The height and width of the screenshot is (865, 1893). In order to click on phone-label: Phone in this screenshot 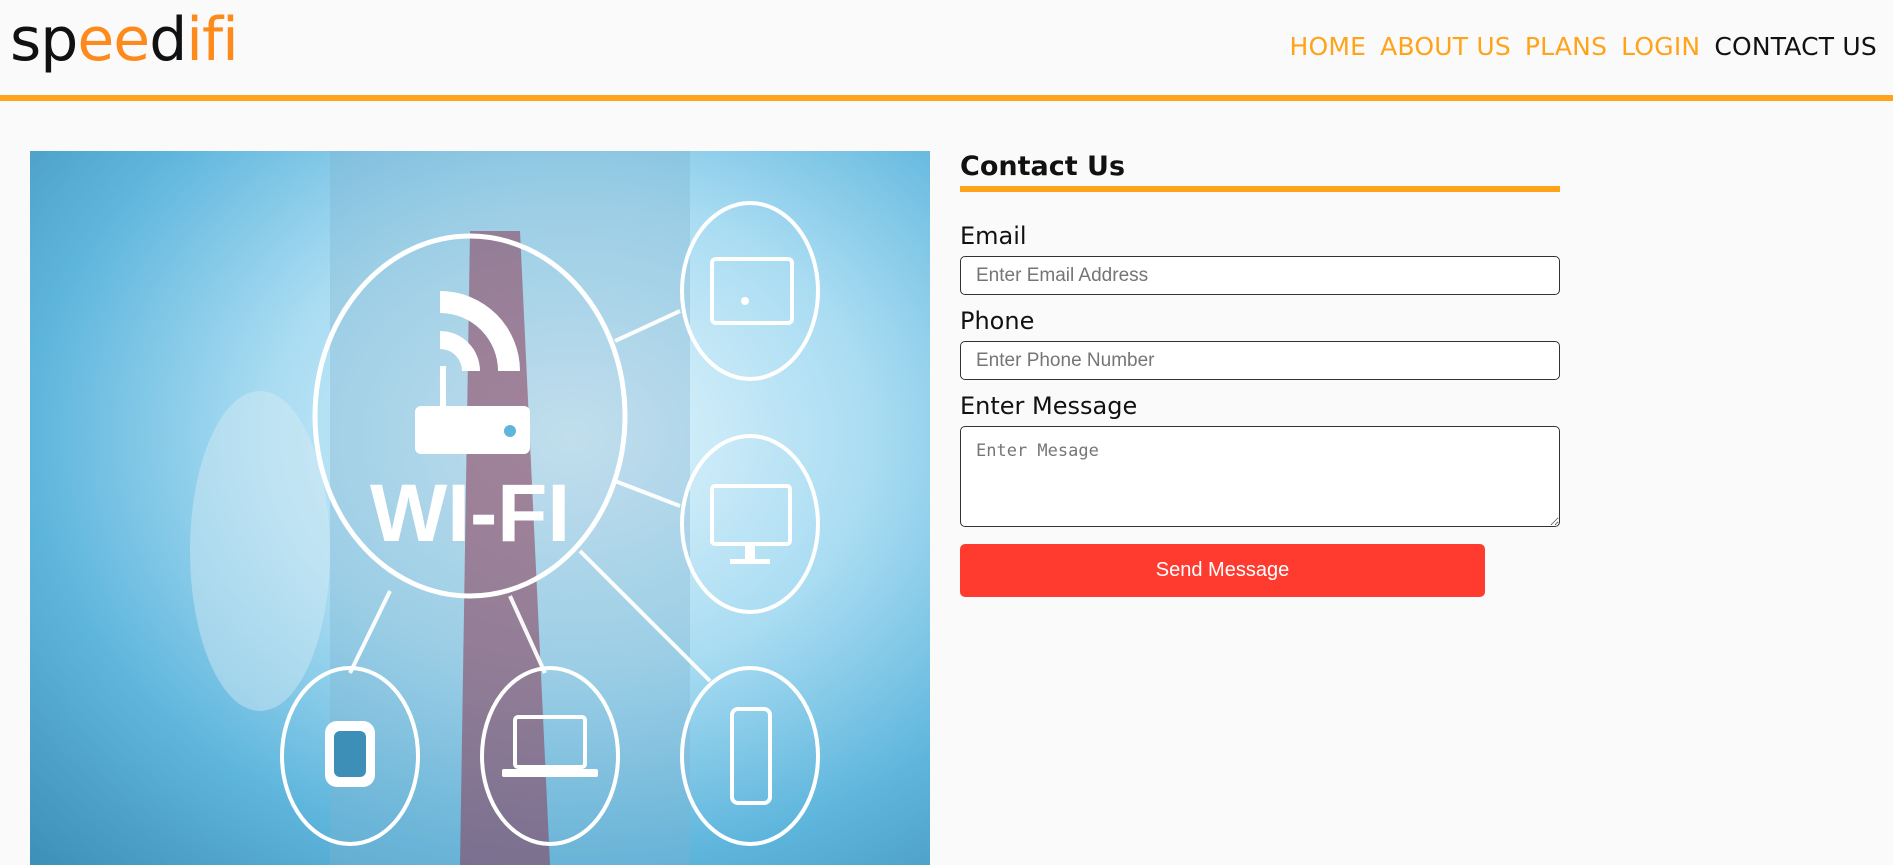, I will do `click(997, 321)`.